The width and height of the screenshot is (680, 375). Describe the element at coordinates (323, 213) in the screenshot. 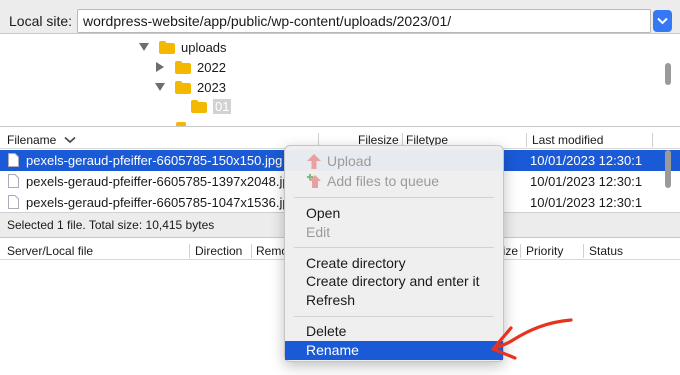

I see `menu-item-label: Open` at that location.